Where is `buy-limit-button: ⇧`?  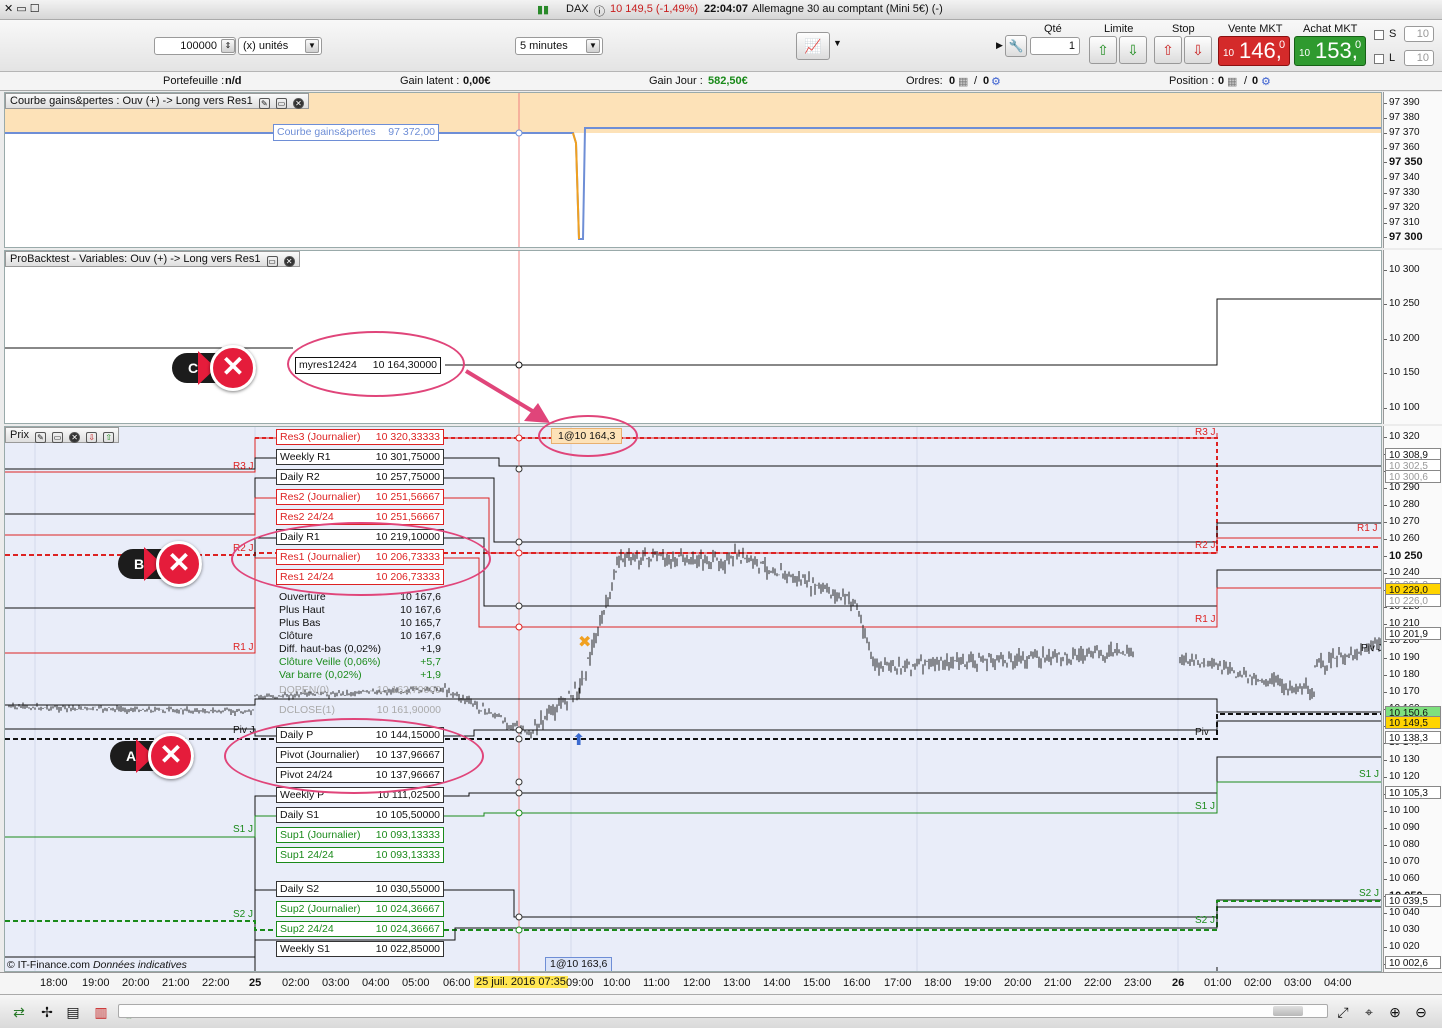 buy-limit-button: ⇧ is located at coordinates (1103, 50).